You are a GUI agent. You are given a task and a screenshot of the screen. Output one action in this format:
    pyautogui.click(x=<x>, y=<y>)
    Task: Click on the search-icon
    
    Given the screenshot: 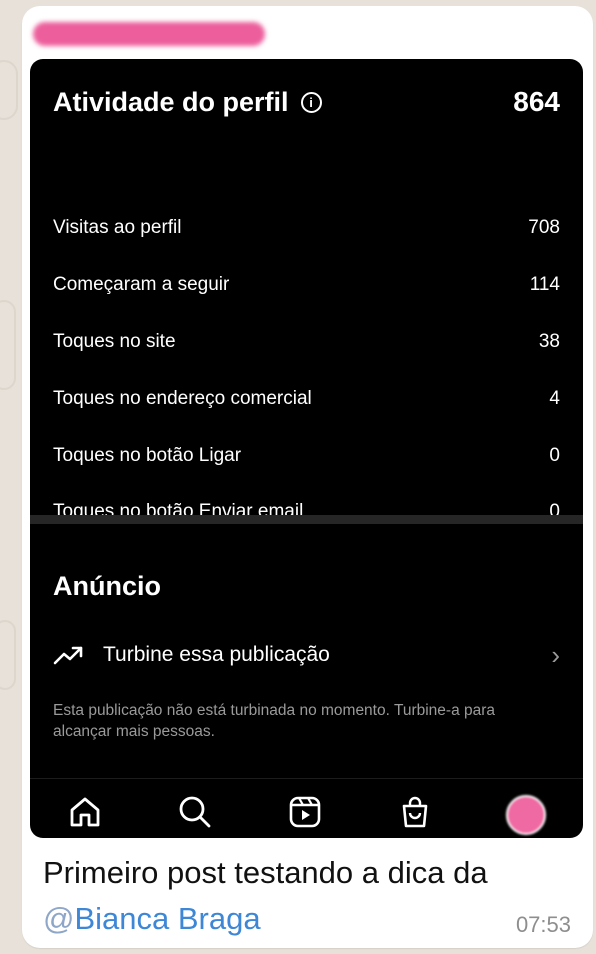 What is the action you would take?
    pyautogui.click(x=195, y=812)
    